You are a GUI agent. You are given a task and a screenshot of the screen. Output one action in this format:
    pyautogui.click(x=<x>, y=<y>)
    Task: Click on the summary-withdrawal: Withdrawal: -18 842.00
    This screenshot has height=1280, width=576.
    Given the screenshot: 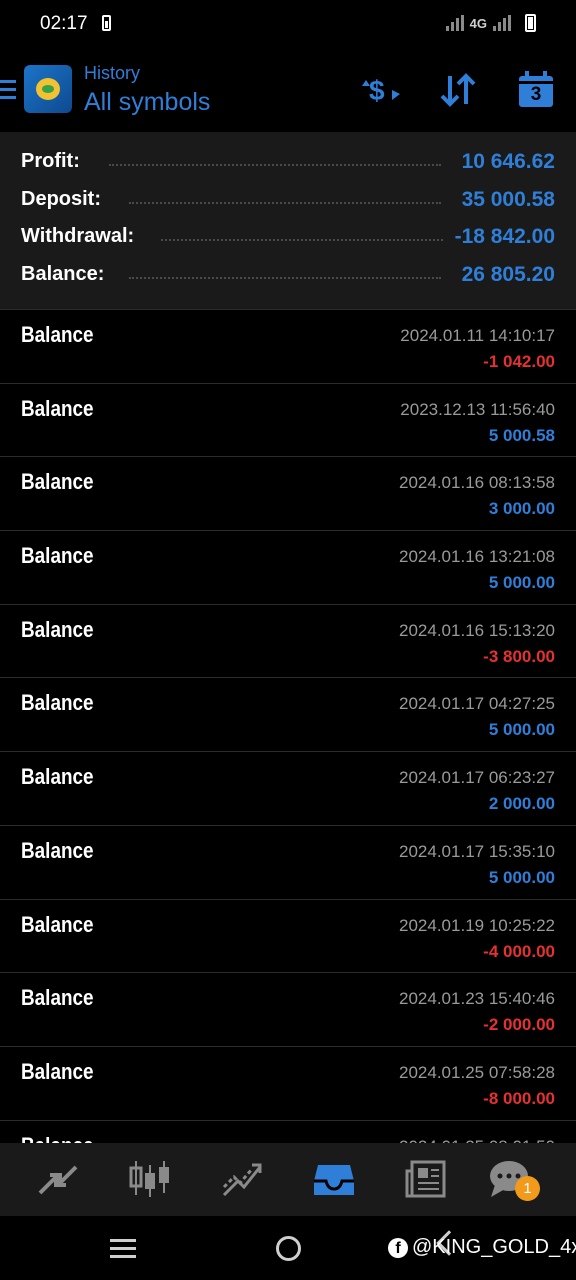 What is the action you would take?
    pyautogui.click(x=288, y=244)
    